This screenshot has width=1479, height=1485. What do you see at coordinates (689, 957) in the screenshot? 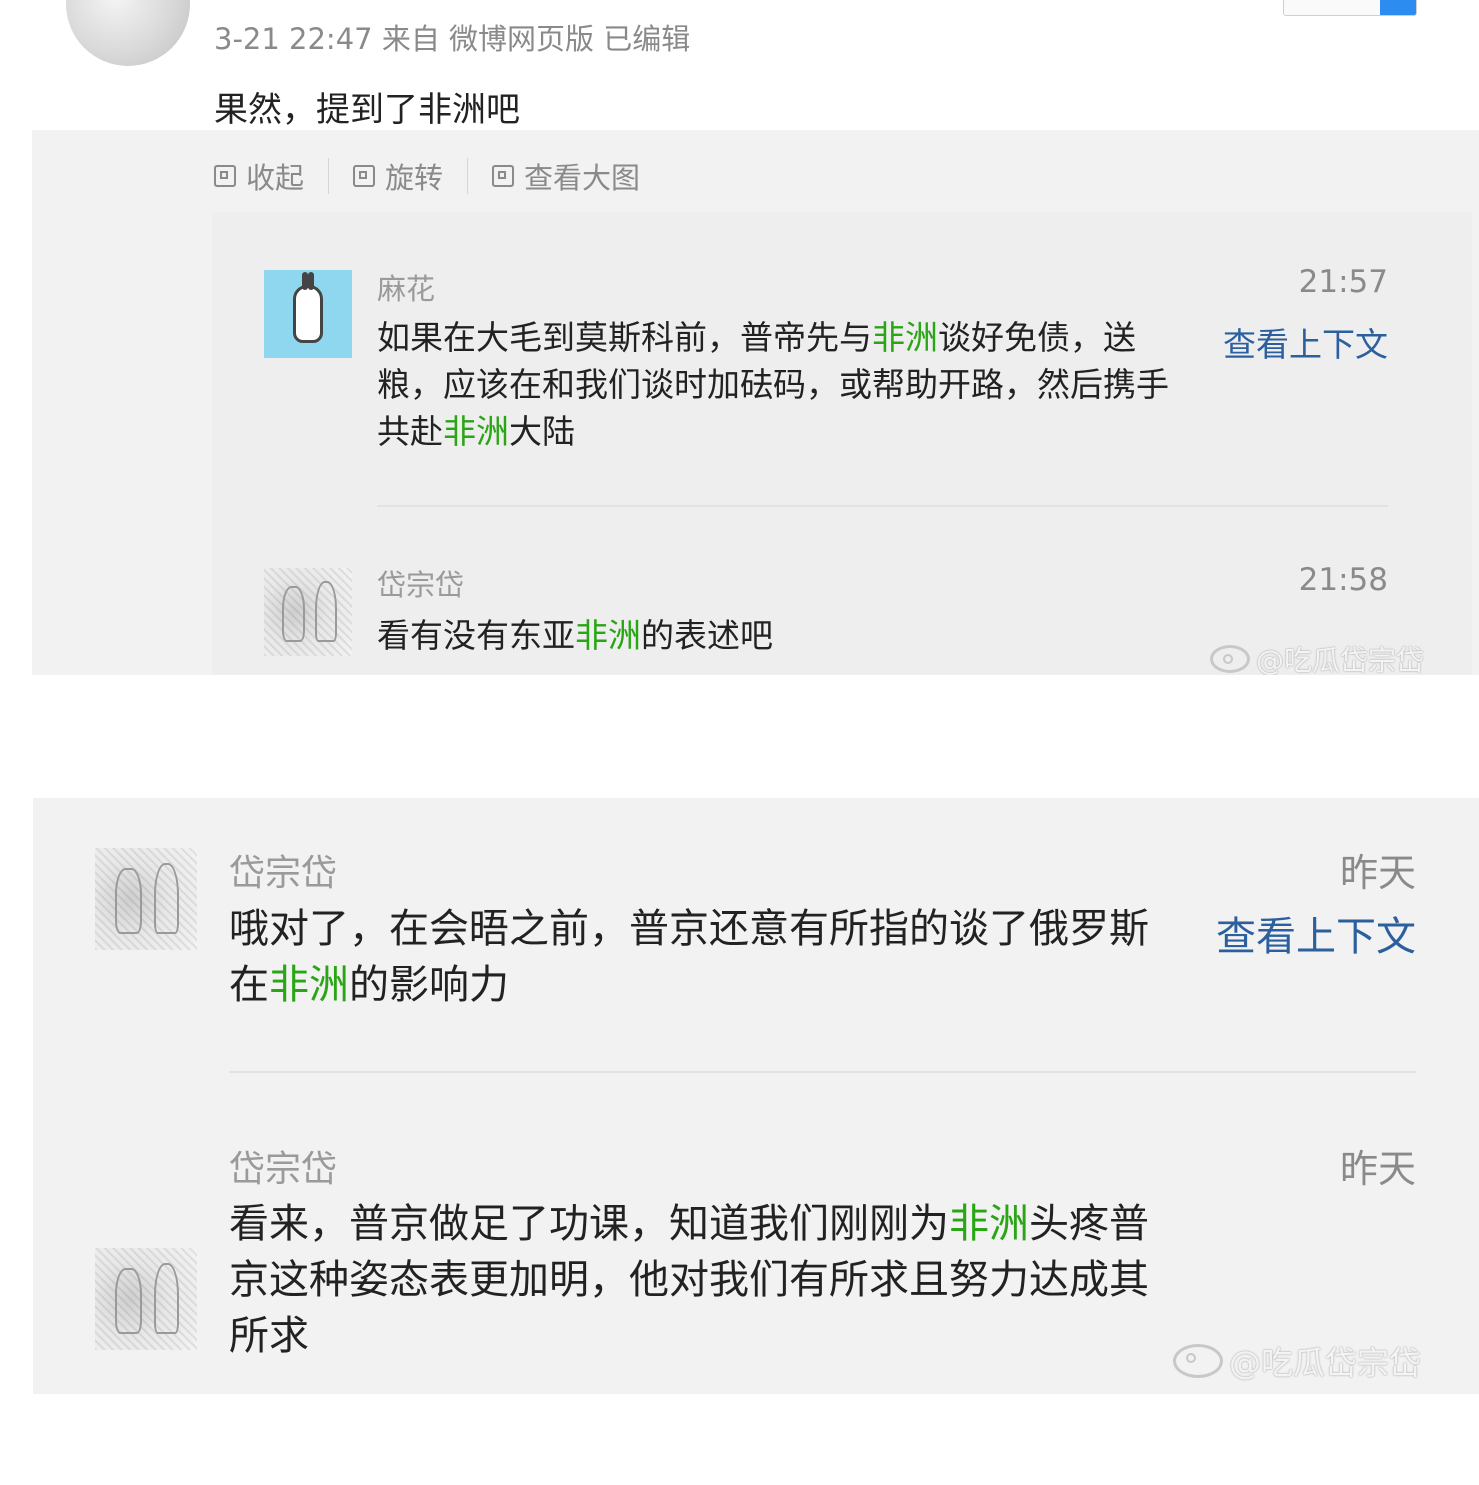
I see `comment-text: 哦对了，在会晤之前，普京还意有所指的谈了俄罗斯在非洲的影响力` at bounding box center [689, 957].